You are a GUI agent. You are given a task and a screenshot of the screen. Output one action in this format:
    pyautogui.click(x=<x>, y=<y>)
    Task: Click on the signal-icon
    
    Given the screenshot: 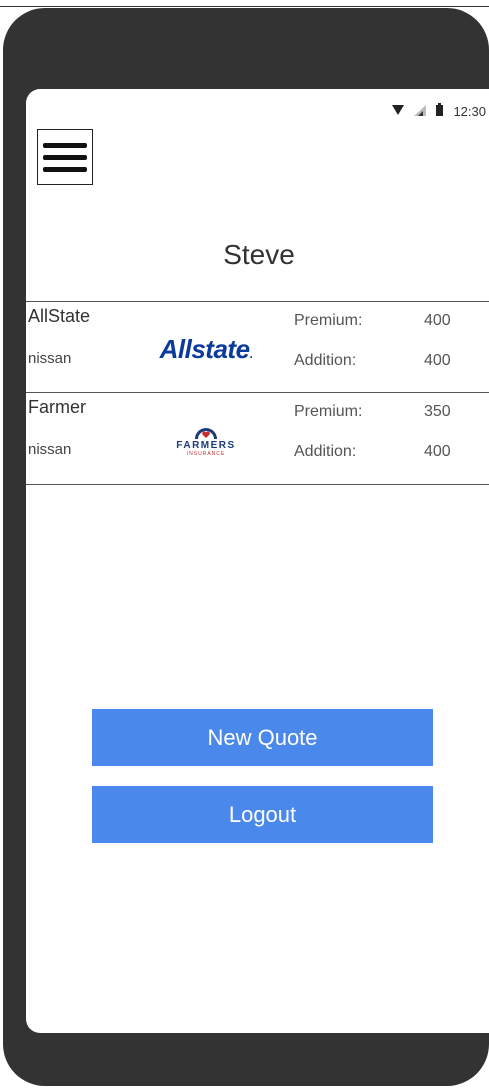 What is the action you would take?
    pyautogui.click(x=420, y=111)
    